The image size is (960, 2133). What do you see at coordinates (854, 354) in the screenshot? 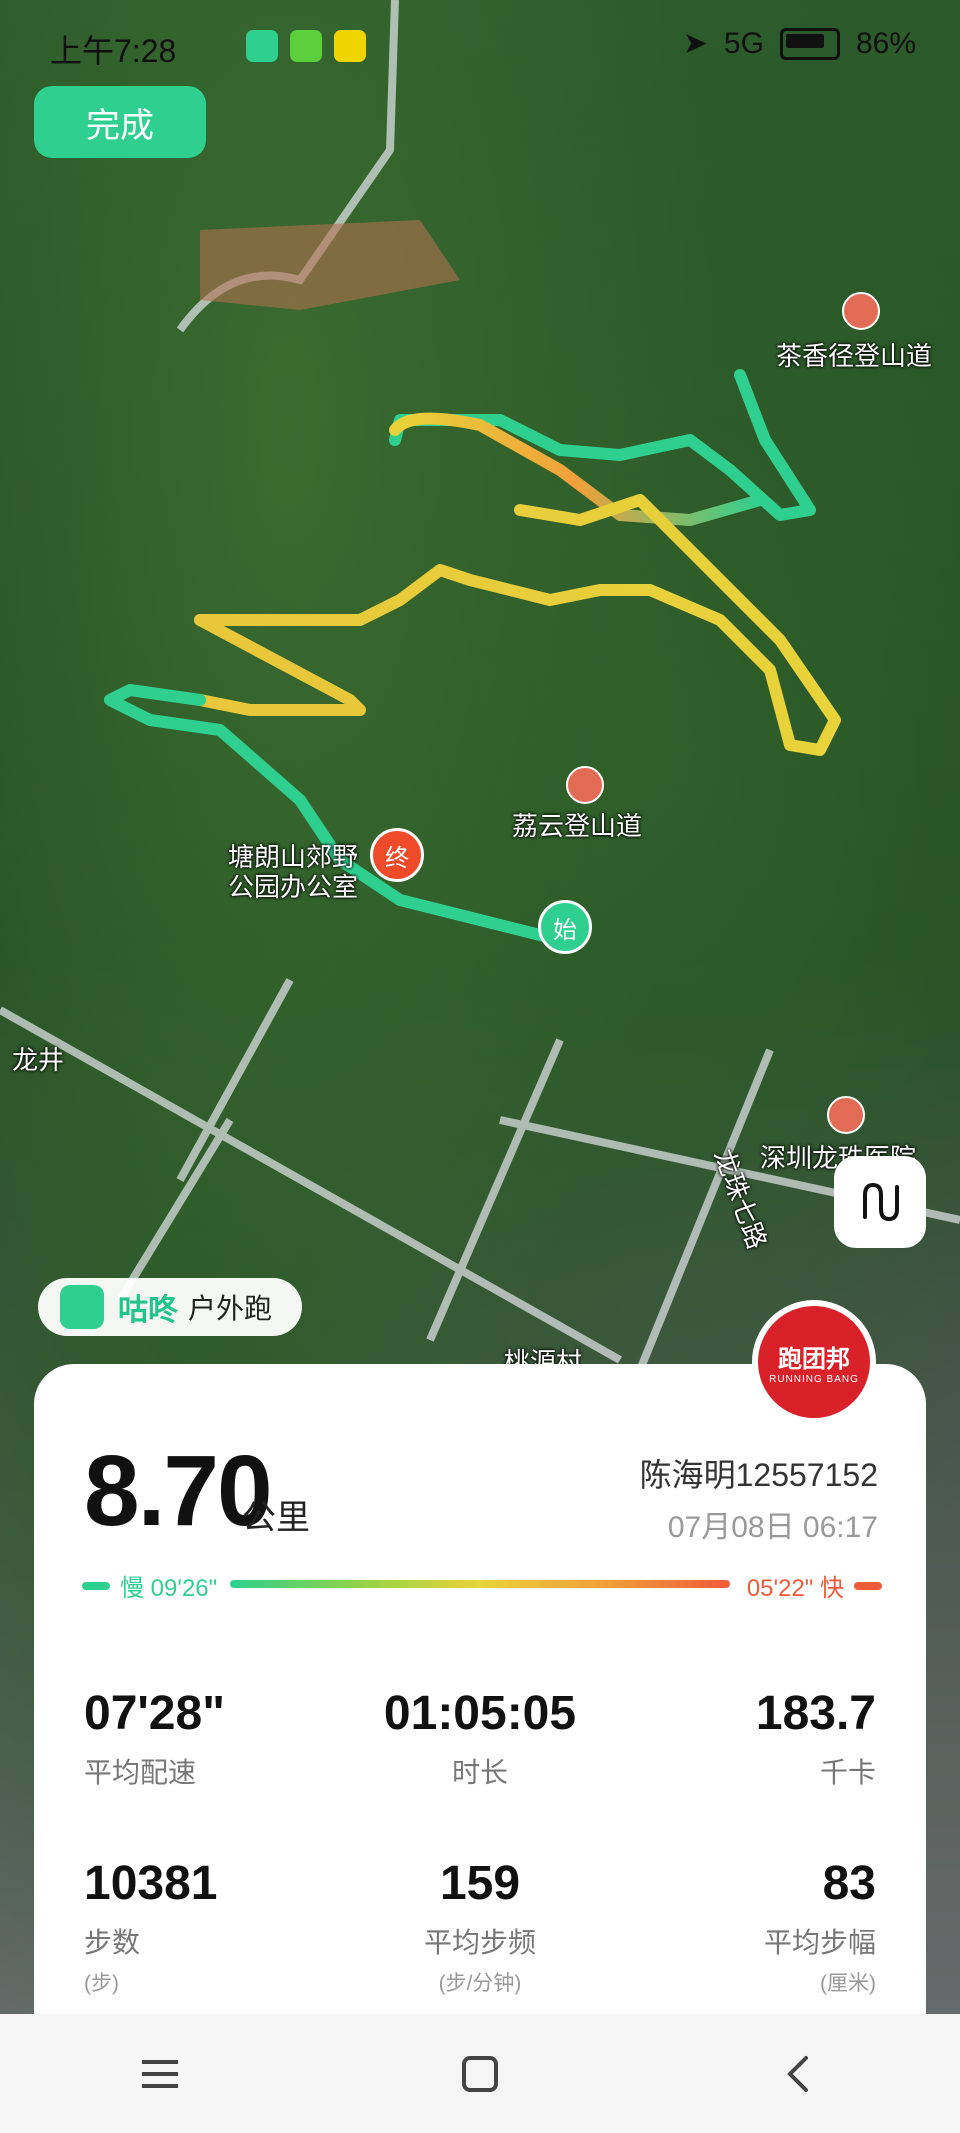
I see `map-label-trail-tea: 茶香径登山道` at bounding box center [854, 354].